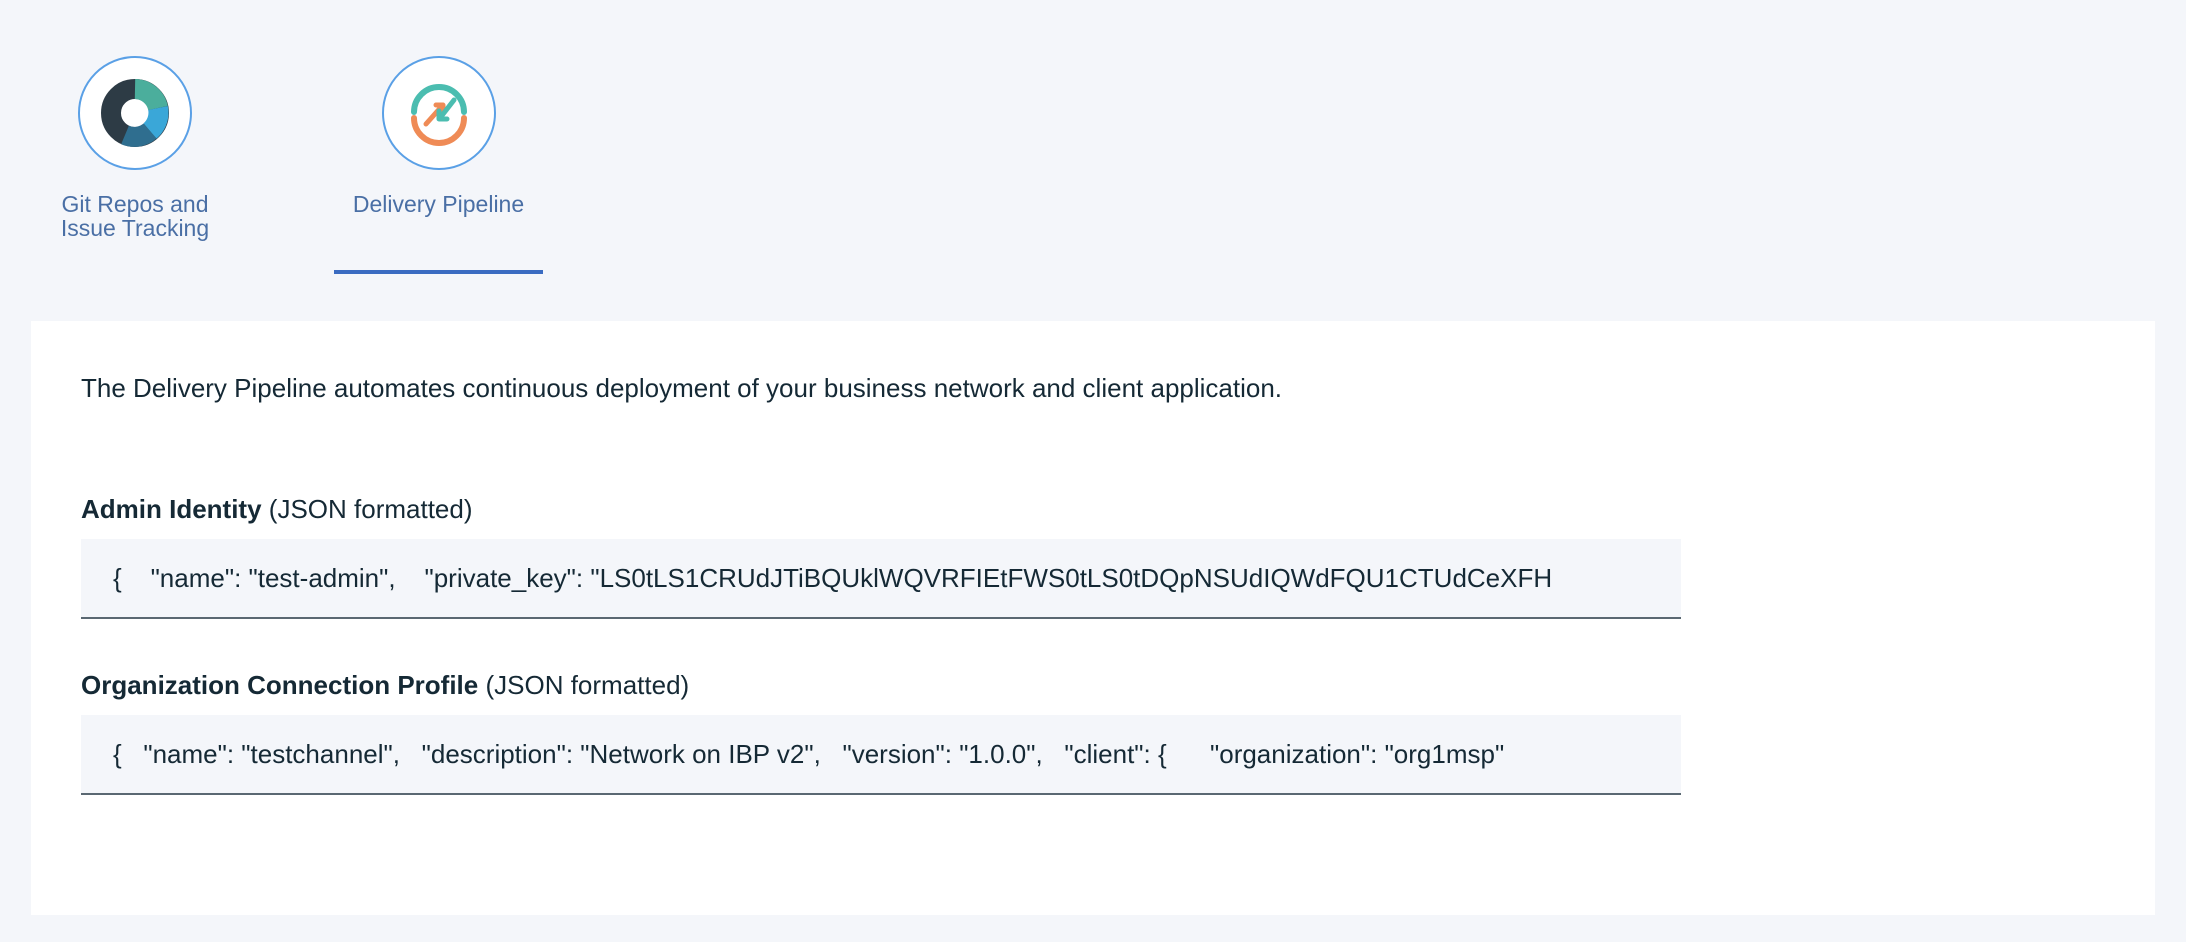 The image size is (2186, 942). What do you see at coordinates (367, 509) in the screenshot?
I see `admin-identity-label-suffix: (JSON formatted)` at bounding box center [367, 509].